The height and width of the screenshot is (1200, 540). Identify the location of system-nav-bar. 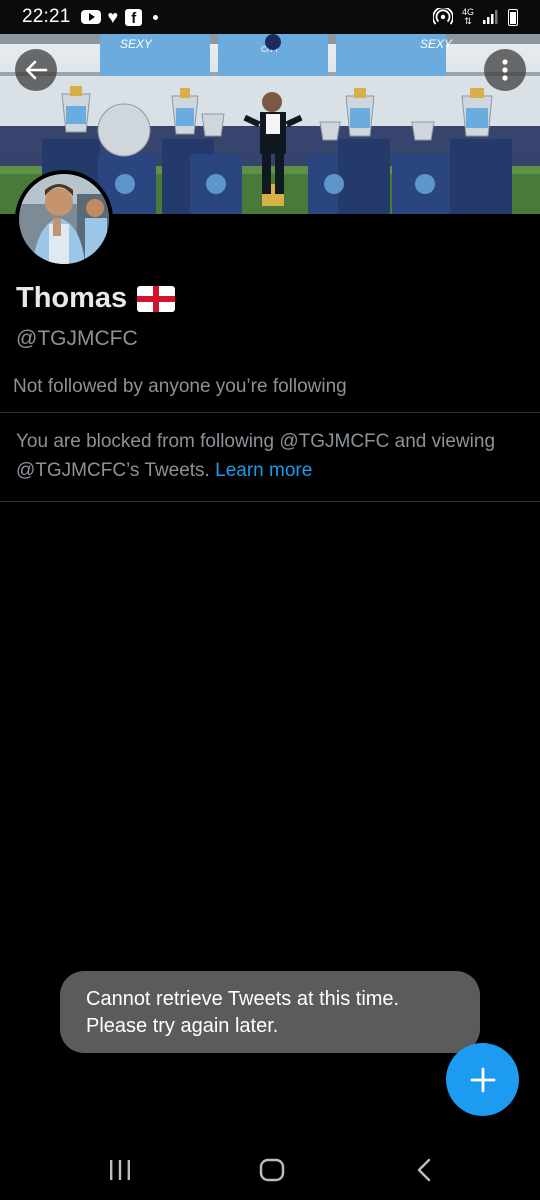
(270, 1170).